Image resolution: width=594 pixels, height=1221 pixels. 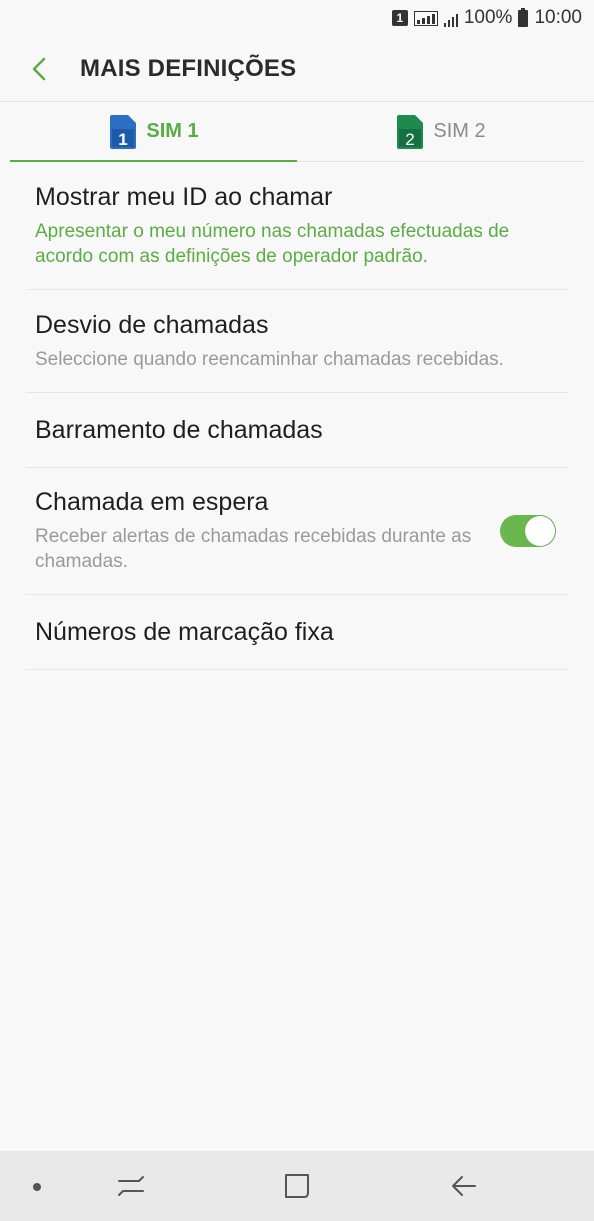 What do you see at coordinates (297, 18) in the screenshot?
I see `status-bar: 1 100% 10:00` at bounding box center [297, 18].